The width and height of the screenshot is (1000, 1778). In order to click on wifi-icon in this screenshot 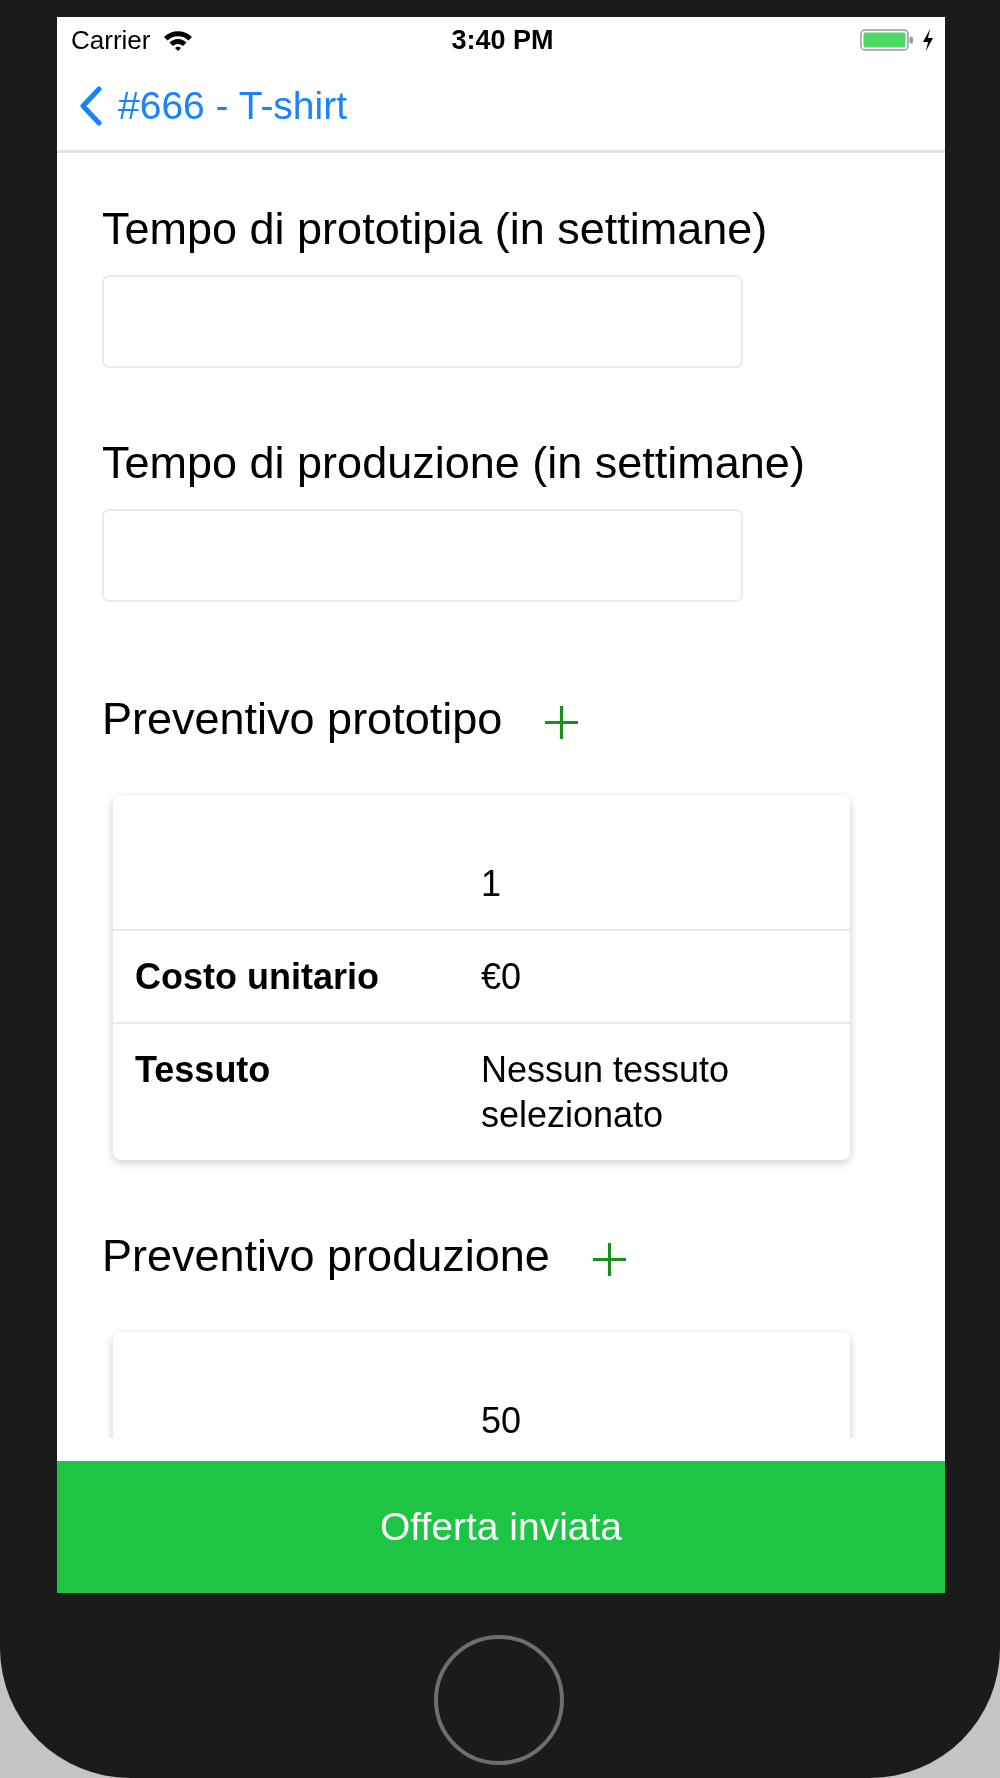, I will do `click(178, 39)`.